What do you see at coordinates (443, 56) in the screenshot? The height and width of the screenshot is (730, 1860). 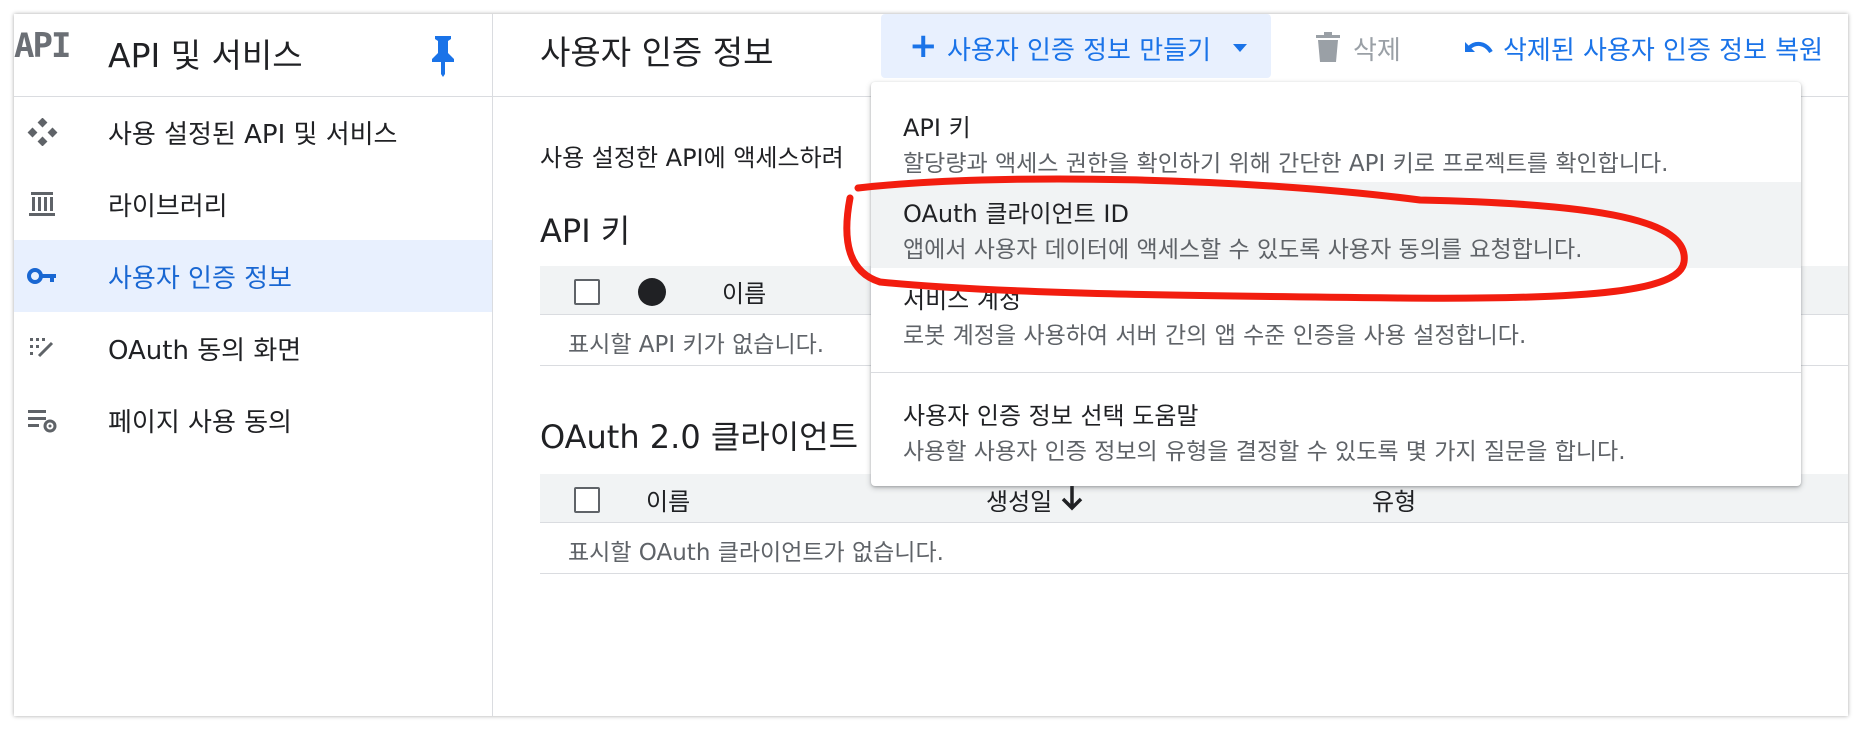 I see `pin-icon` at bounding box center [443, 56].